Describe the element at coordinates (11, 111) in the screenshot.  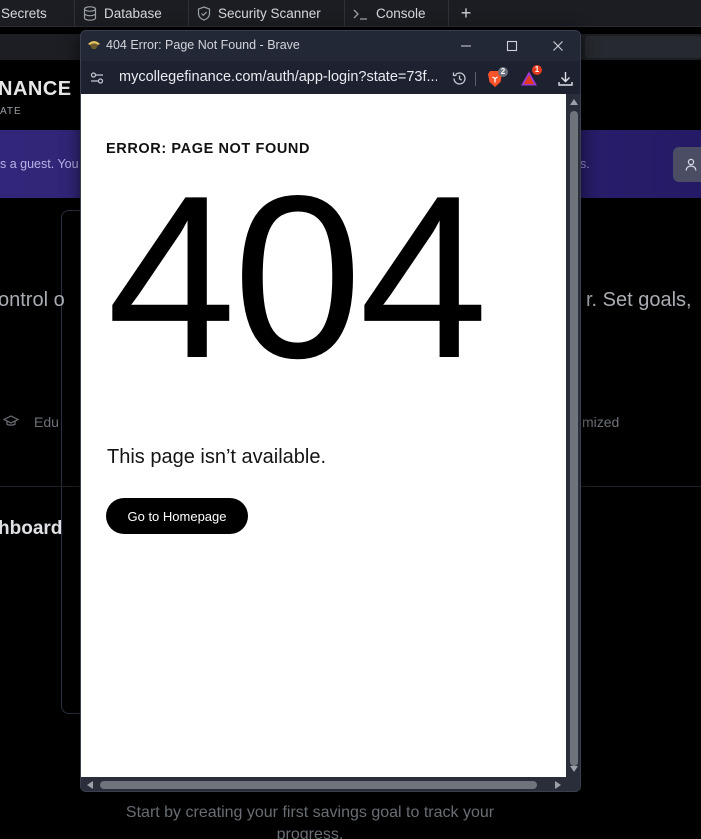
I see `background-logo-subtitle: ATE` at that location.